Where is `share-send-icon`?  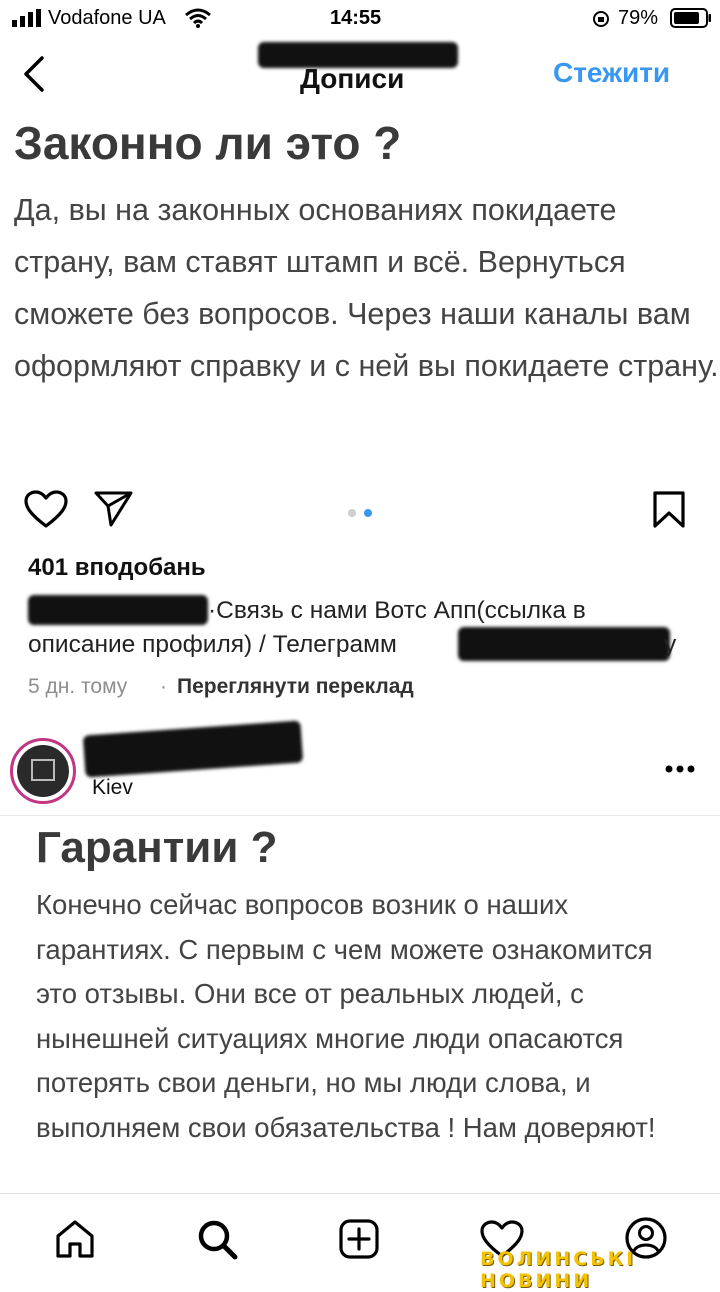 share-send-icon is located at coordinates (114, 509).